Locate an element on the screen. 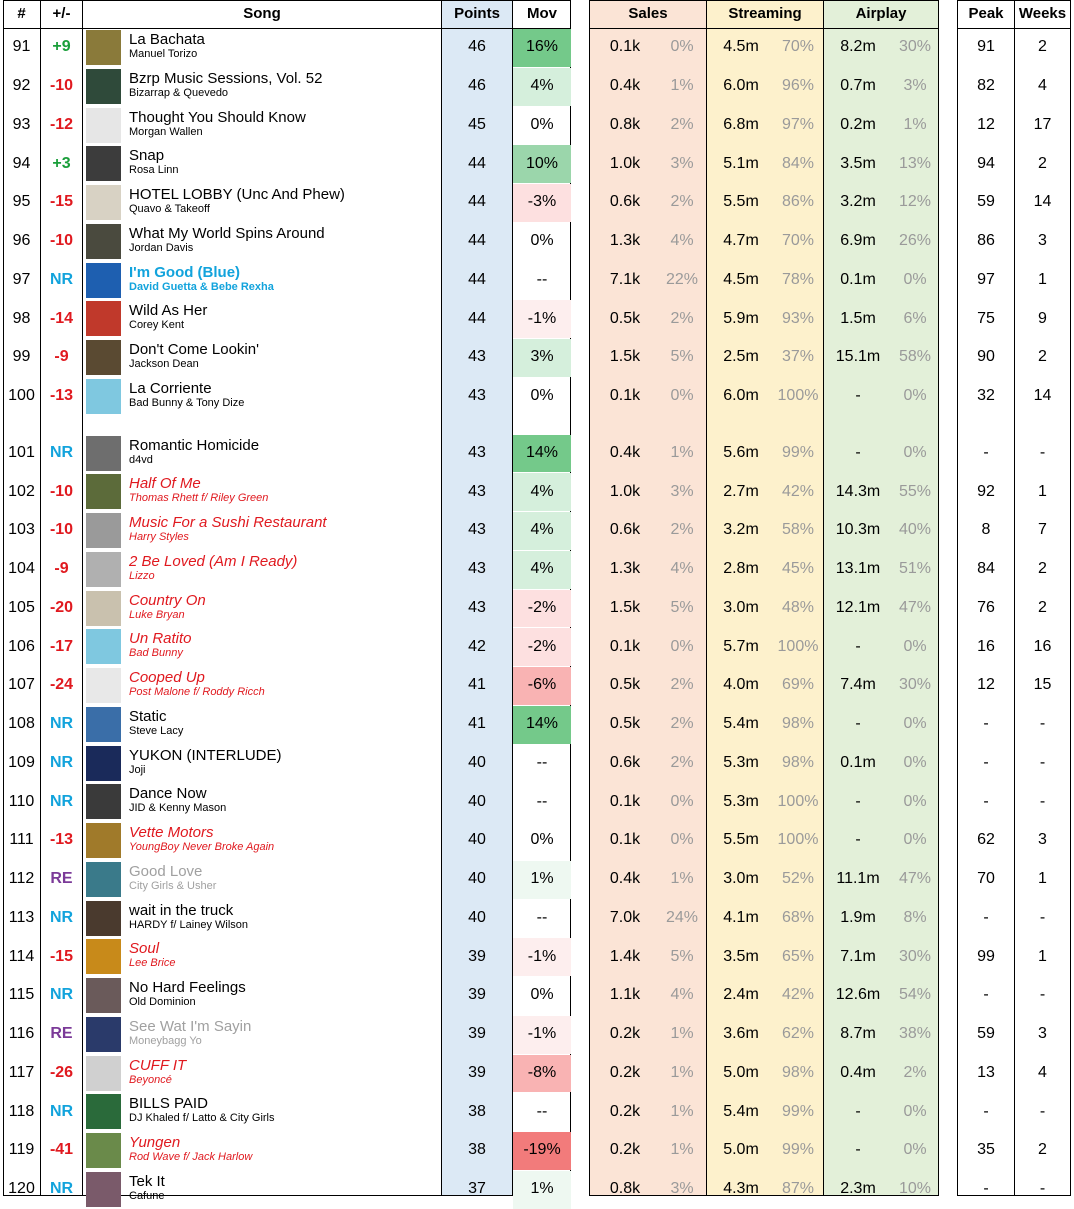 Image resolution: width=1074 pixels, height=1209 pixels. points-cell: 43 is located at coordinates (477, 357).